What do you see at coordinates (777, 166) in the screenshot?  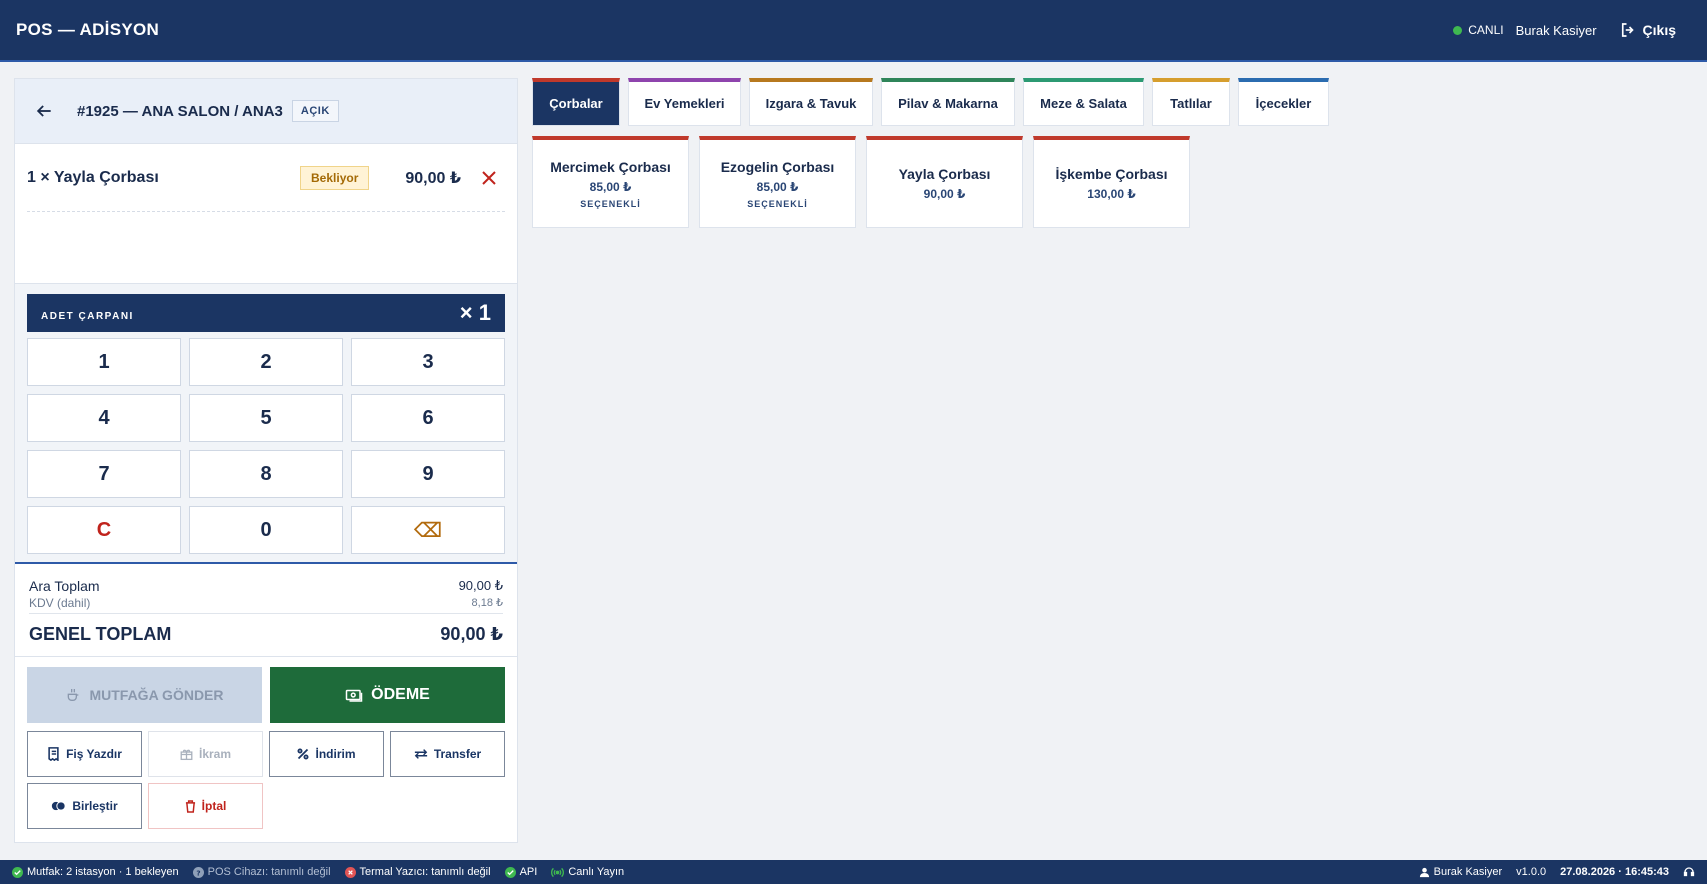 I see `product-name: Ezogelin Çorbası` at bounding box center [777, 166].